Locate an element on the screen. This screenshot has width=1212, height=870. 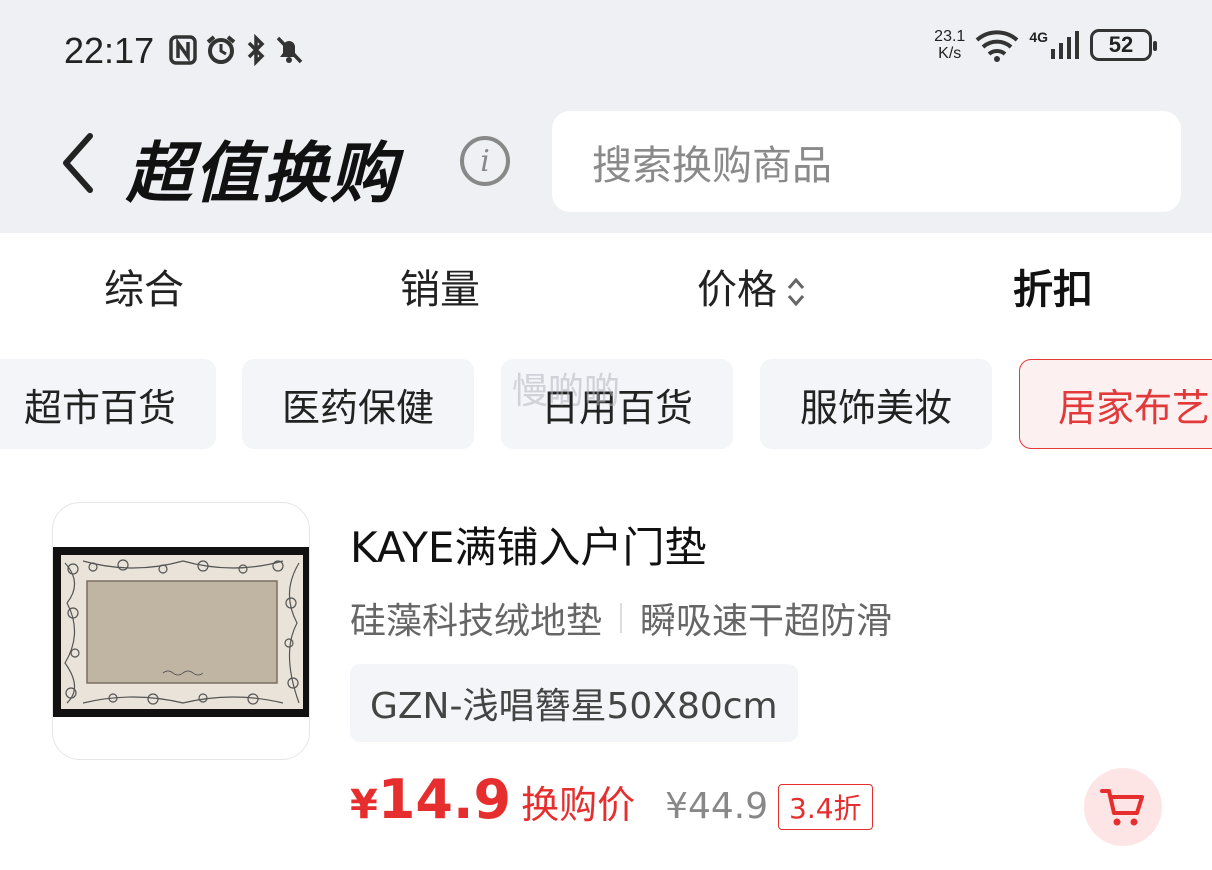
exchange-price: 14.9 is located at coordinates (444, 799).